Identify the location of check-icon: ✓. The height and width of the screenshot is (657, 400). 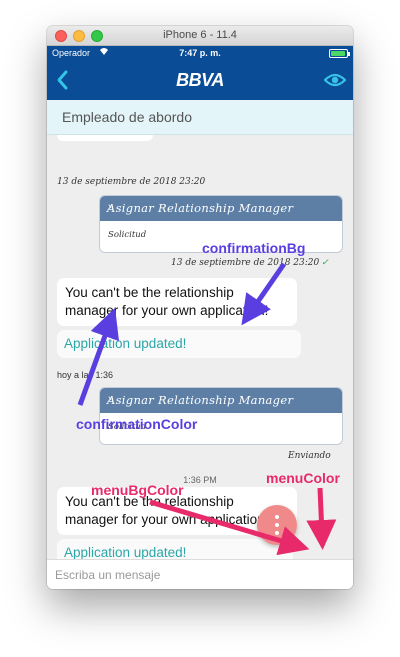
(325, 263).